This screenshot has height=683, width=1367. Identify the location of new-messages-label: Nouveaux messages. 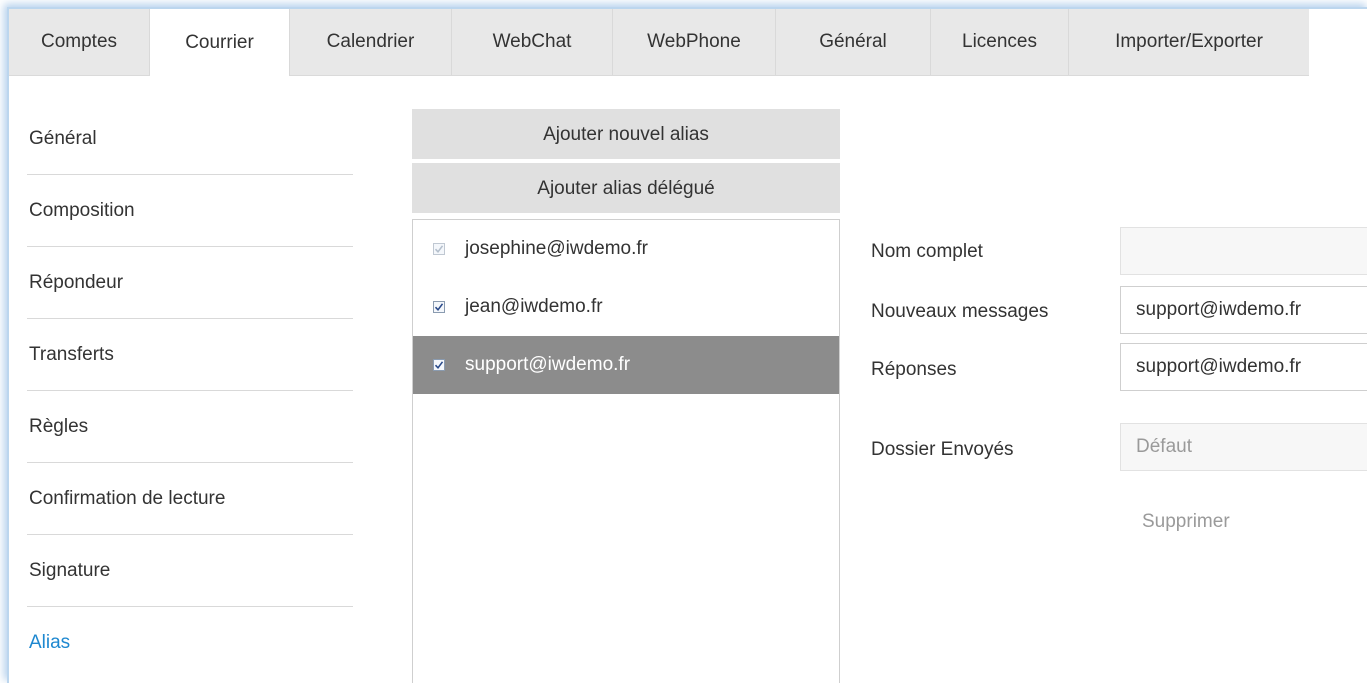
(960, 311).